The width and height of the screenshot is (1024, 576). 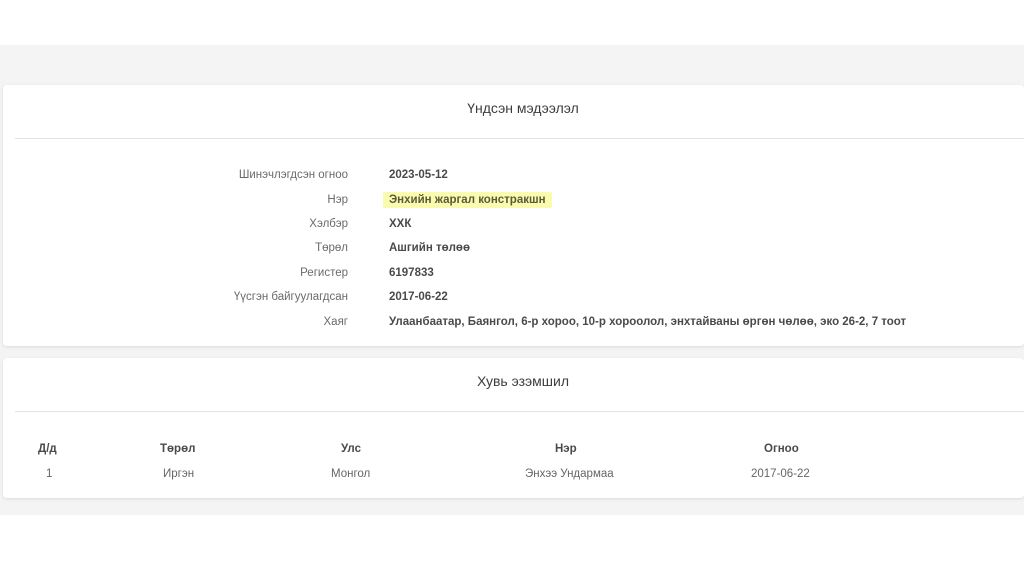 What do you see at coordinates (178, 449) in the screenshot?
I see `table-header-type: Төрөл` at bounding box center [178, 449].